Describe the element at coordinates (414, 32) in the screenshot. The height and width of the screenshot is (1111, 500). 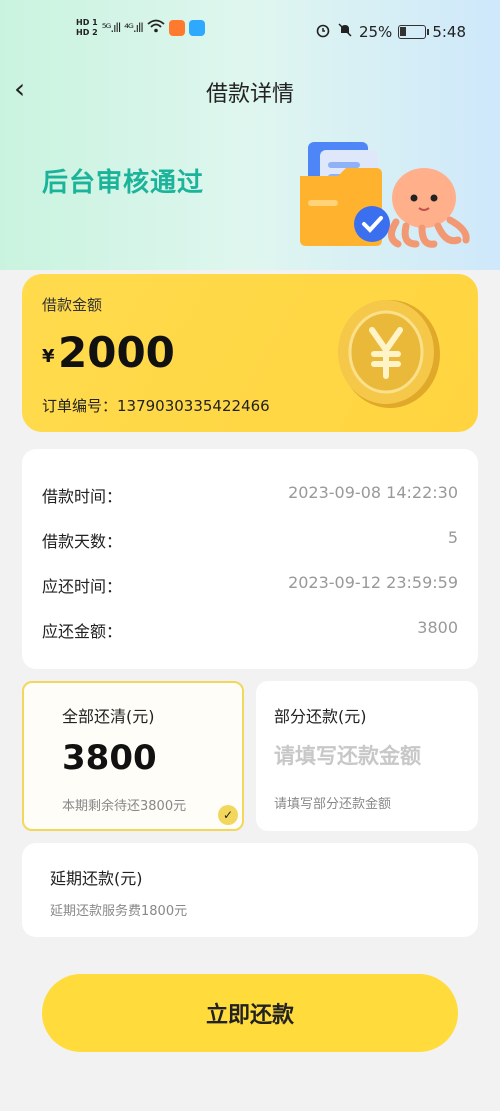
I see `battery-icon` at that location.